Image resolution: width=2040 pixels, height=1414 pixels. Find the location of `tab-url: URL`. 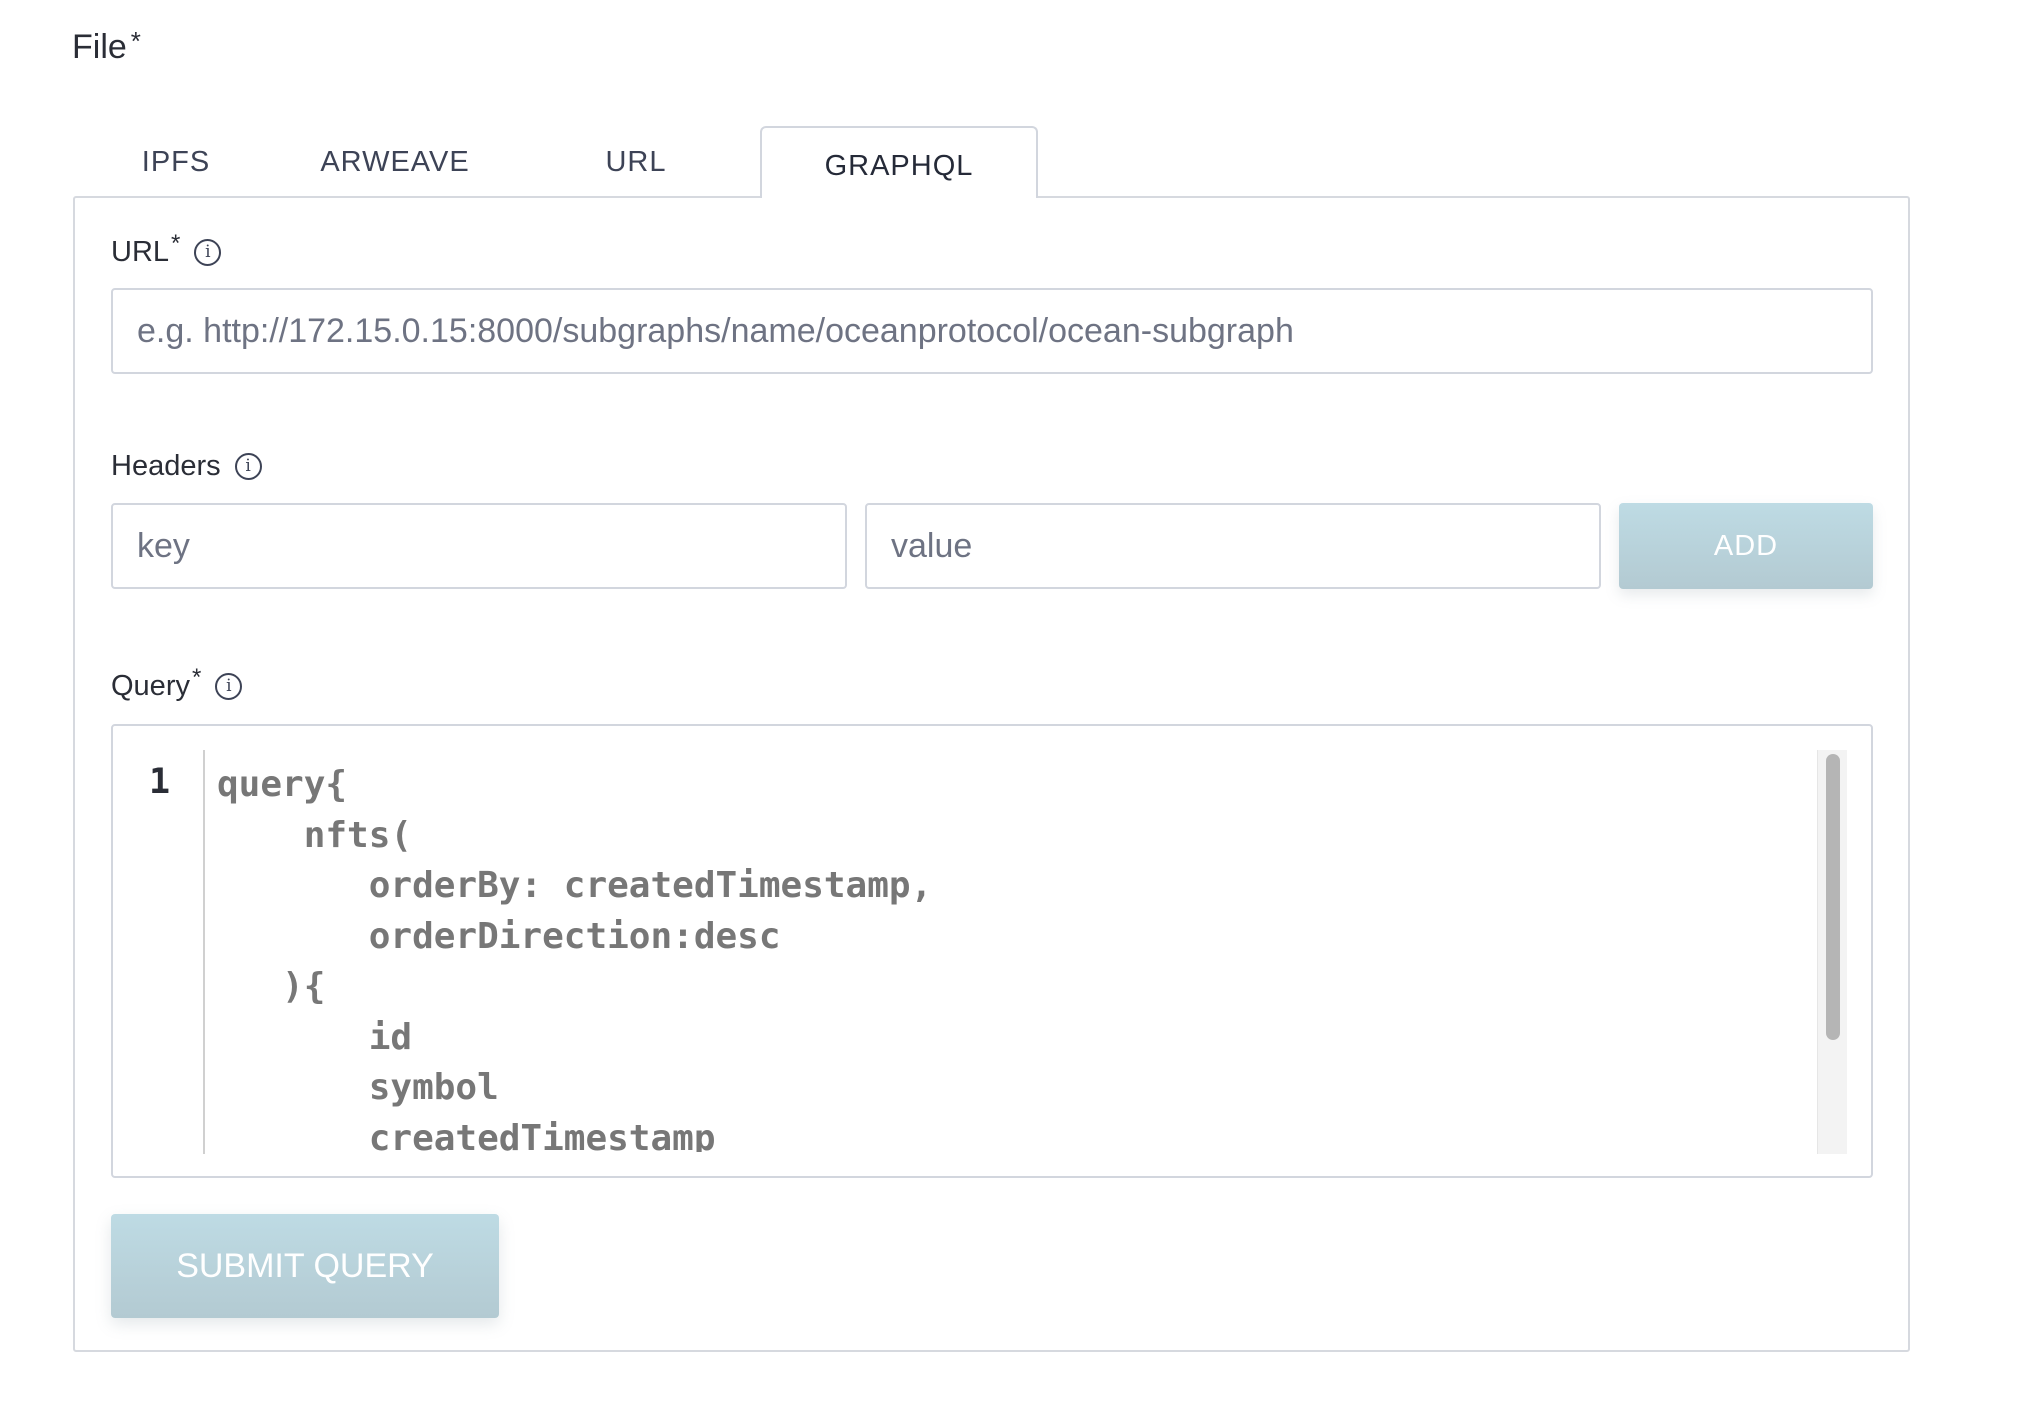

tab-url: URL is located at coordinates (636, 162).